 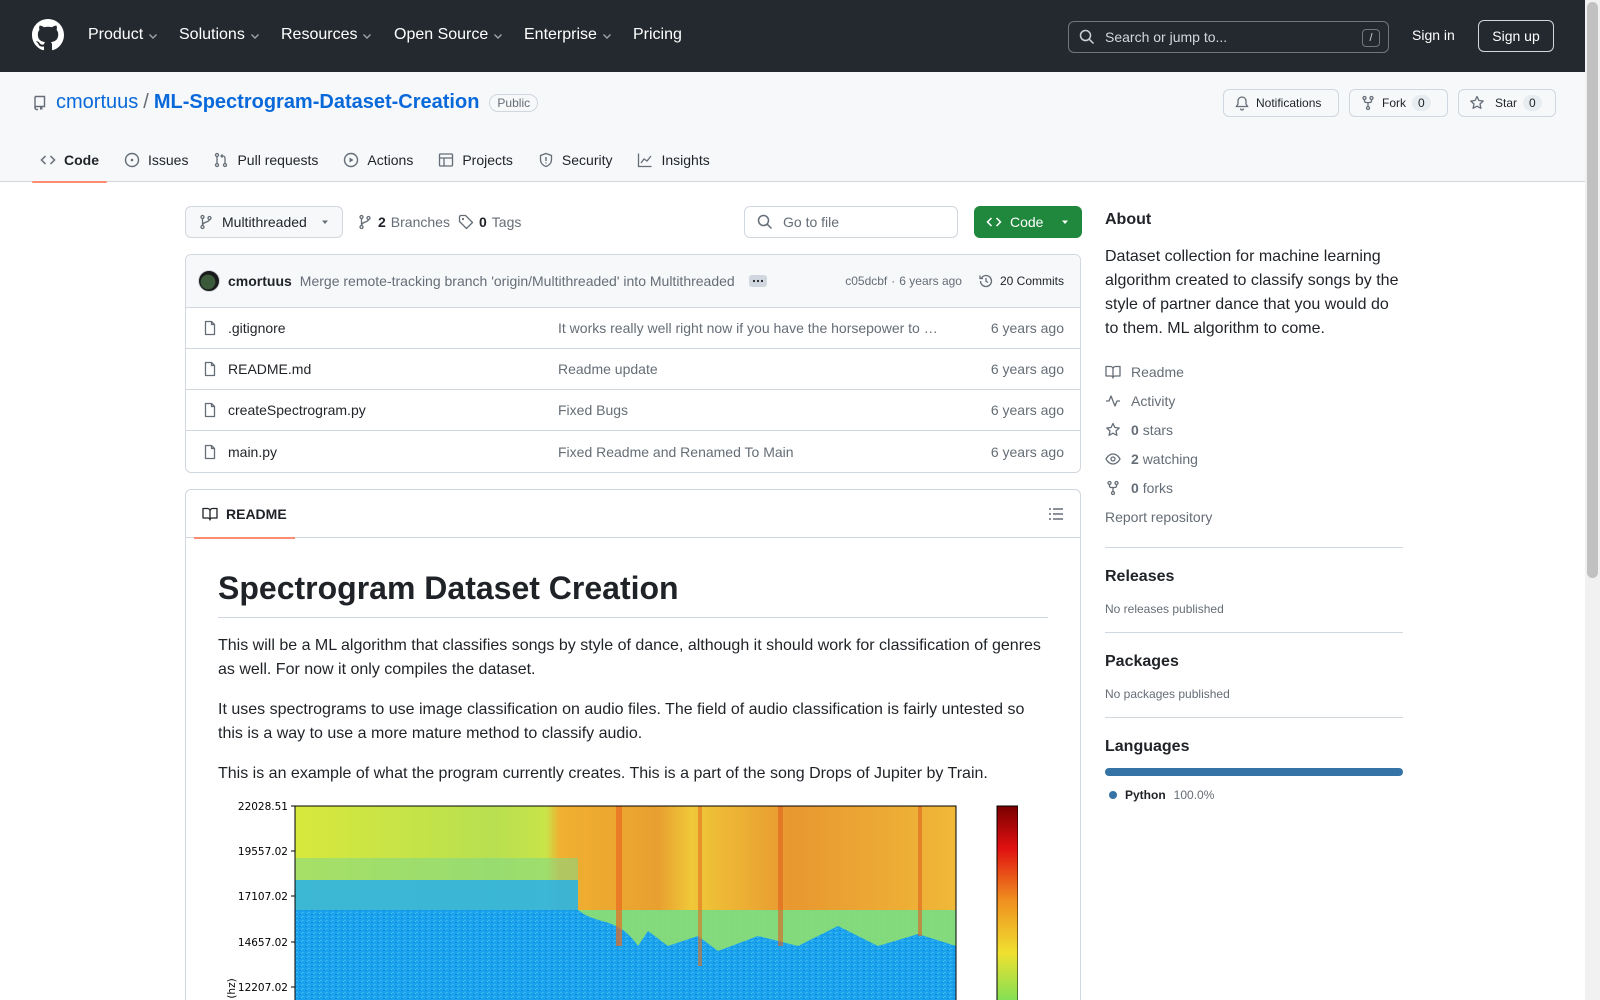 I want to click on file-name-link: README.md, so click(x=393, y=369).